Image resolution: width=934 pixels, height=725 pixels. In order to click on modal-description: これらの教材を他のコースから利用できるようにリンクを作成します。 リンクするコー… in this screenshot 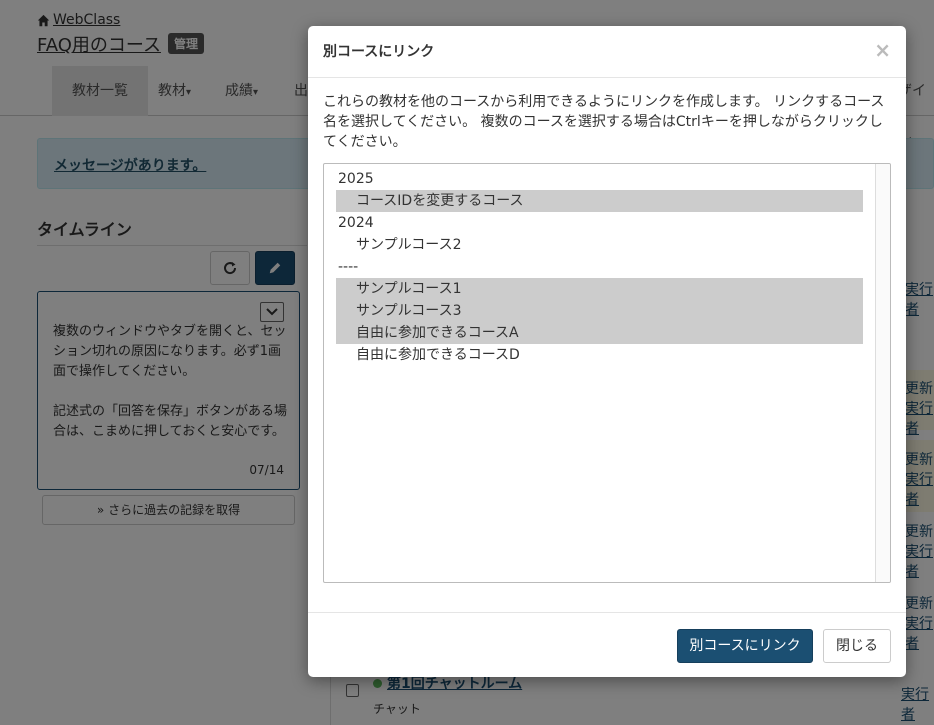, I will do `click(604, 122)`.